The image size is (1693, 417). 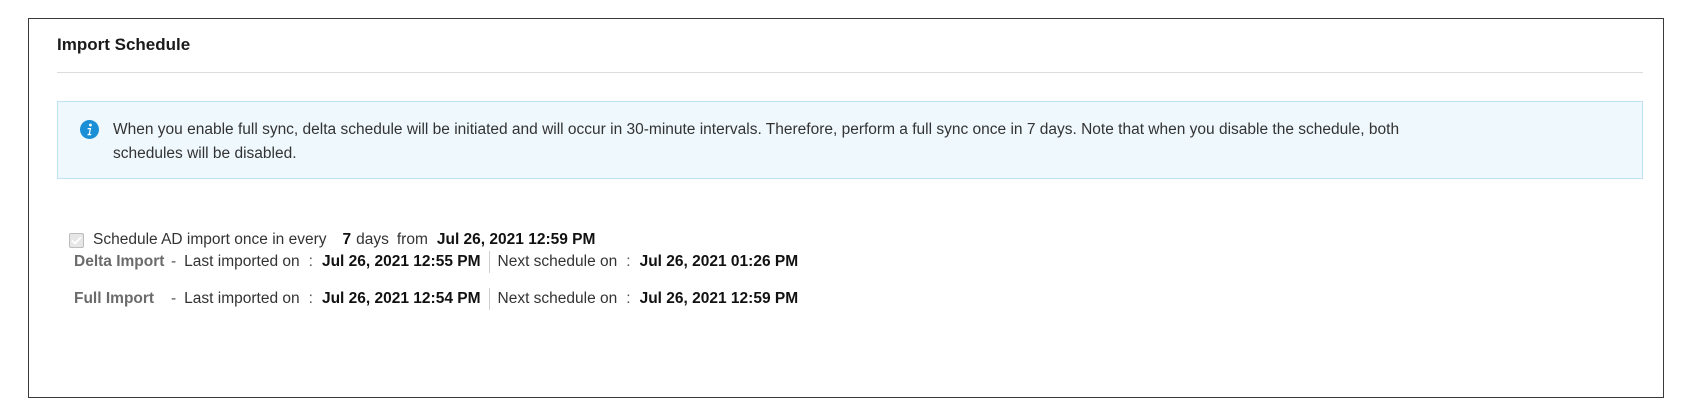 I want to click on full-next-colon: :, so click(x=628, y=298).